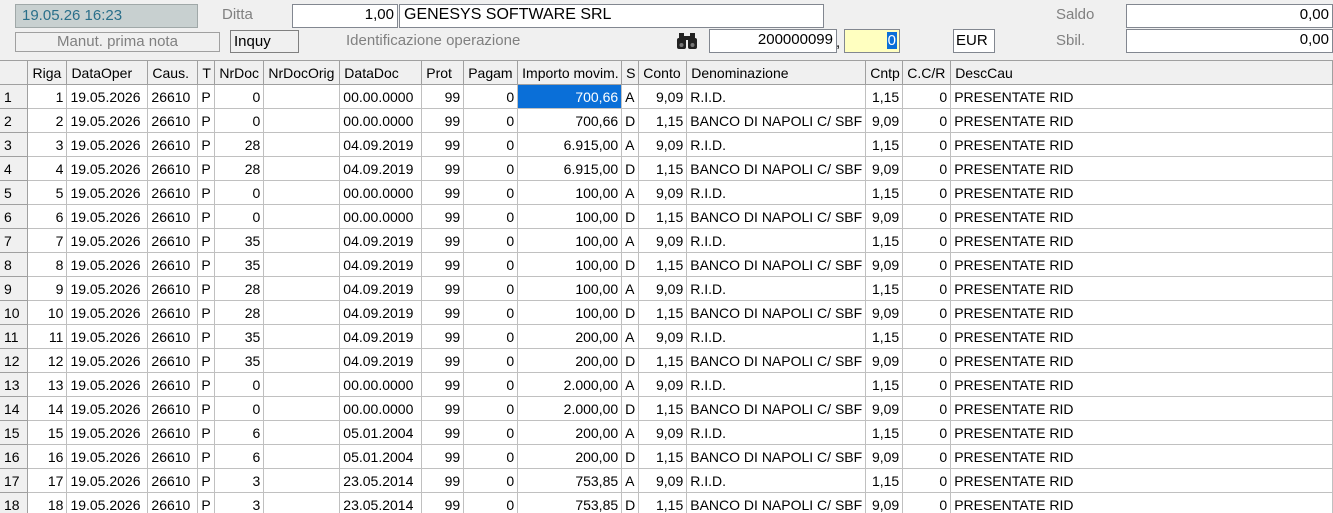  What do you see at coordinates (884, 73) in the screenshot?
I see `column-header-cntp: Cntp` at bounding box center [884, 73].